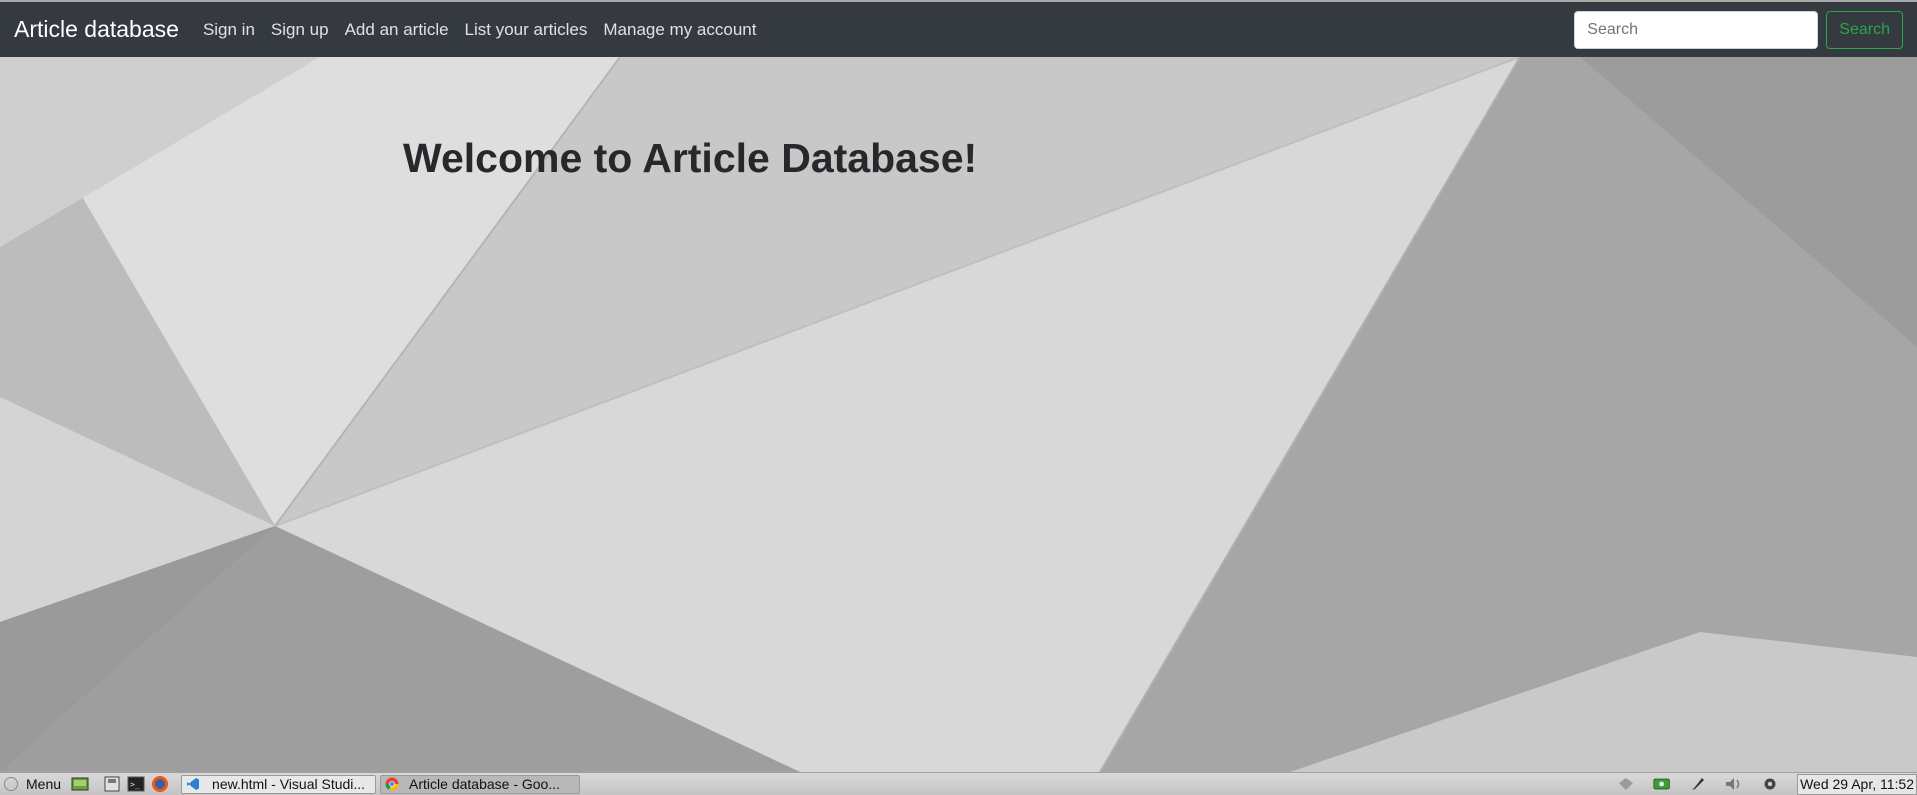 This screenshot has width=1917, height=795. Describe the element at coordinates (229, 30) in the screenshot. I see `nav-link-sign-in: Sign in` at that location.